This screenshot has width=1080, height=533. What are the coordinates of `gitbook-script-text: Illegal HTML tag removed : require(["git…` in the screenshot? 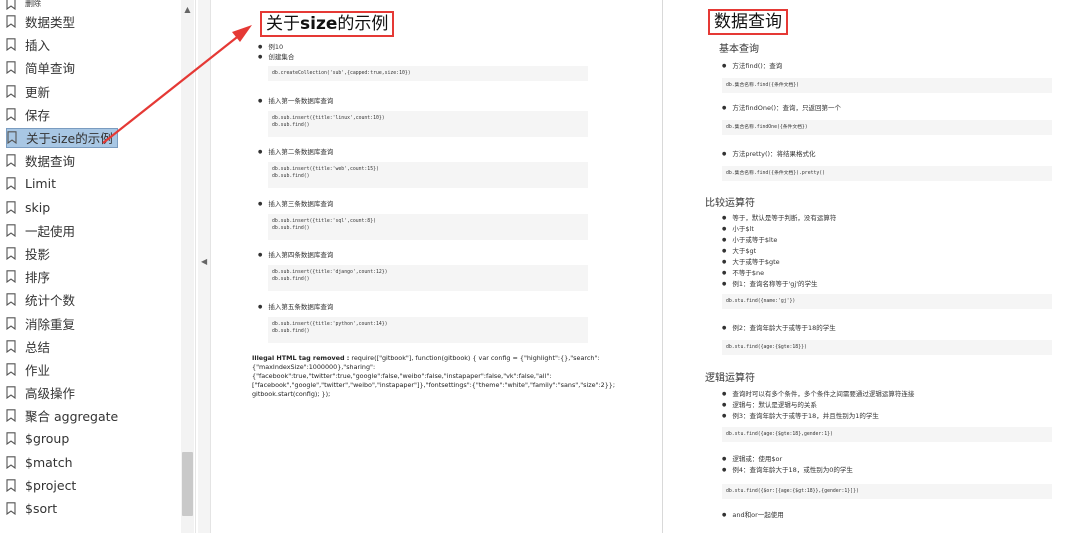 It's located at (434, 376).